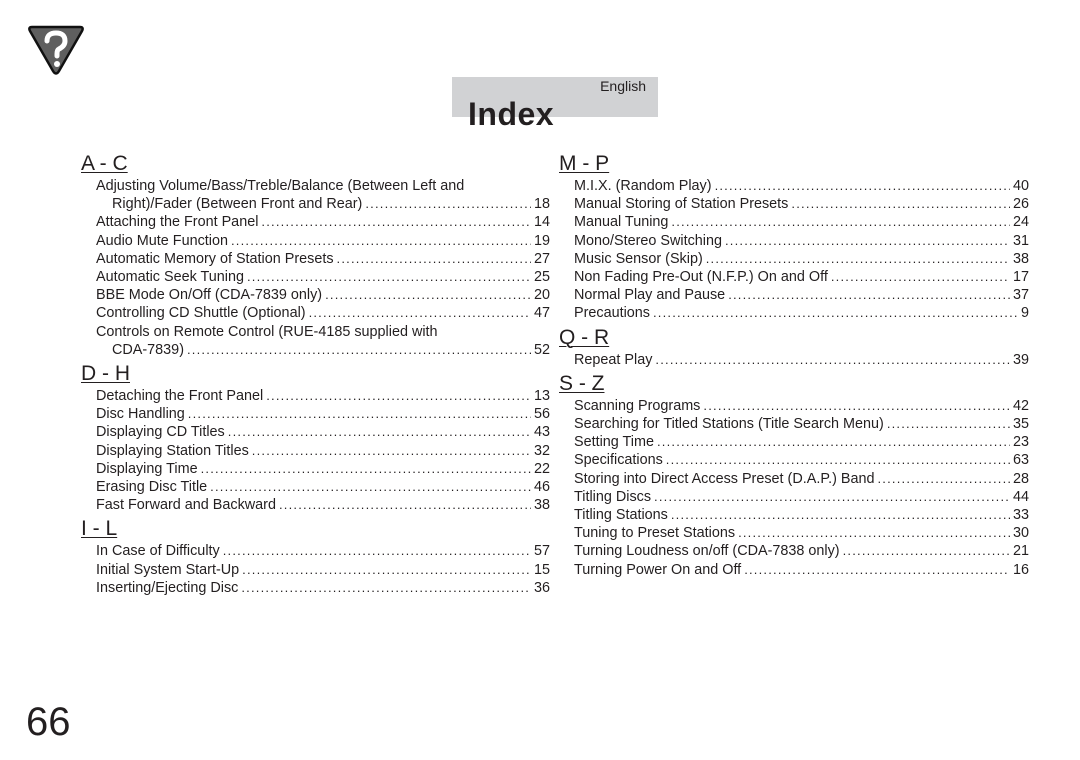  What do you see at coordinates (315, 588) in the screenshot?
I see `index-entry: Inserting/Ejecting Disc 36` at bounding box center [315, 588].